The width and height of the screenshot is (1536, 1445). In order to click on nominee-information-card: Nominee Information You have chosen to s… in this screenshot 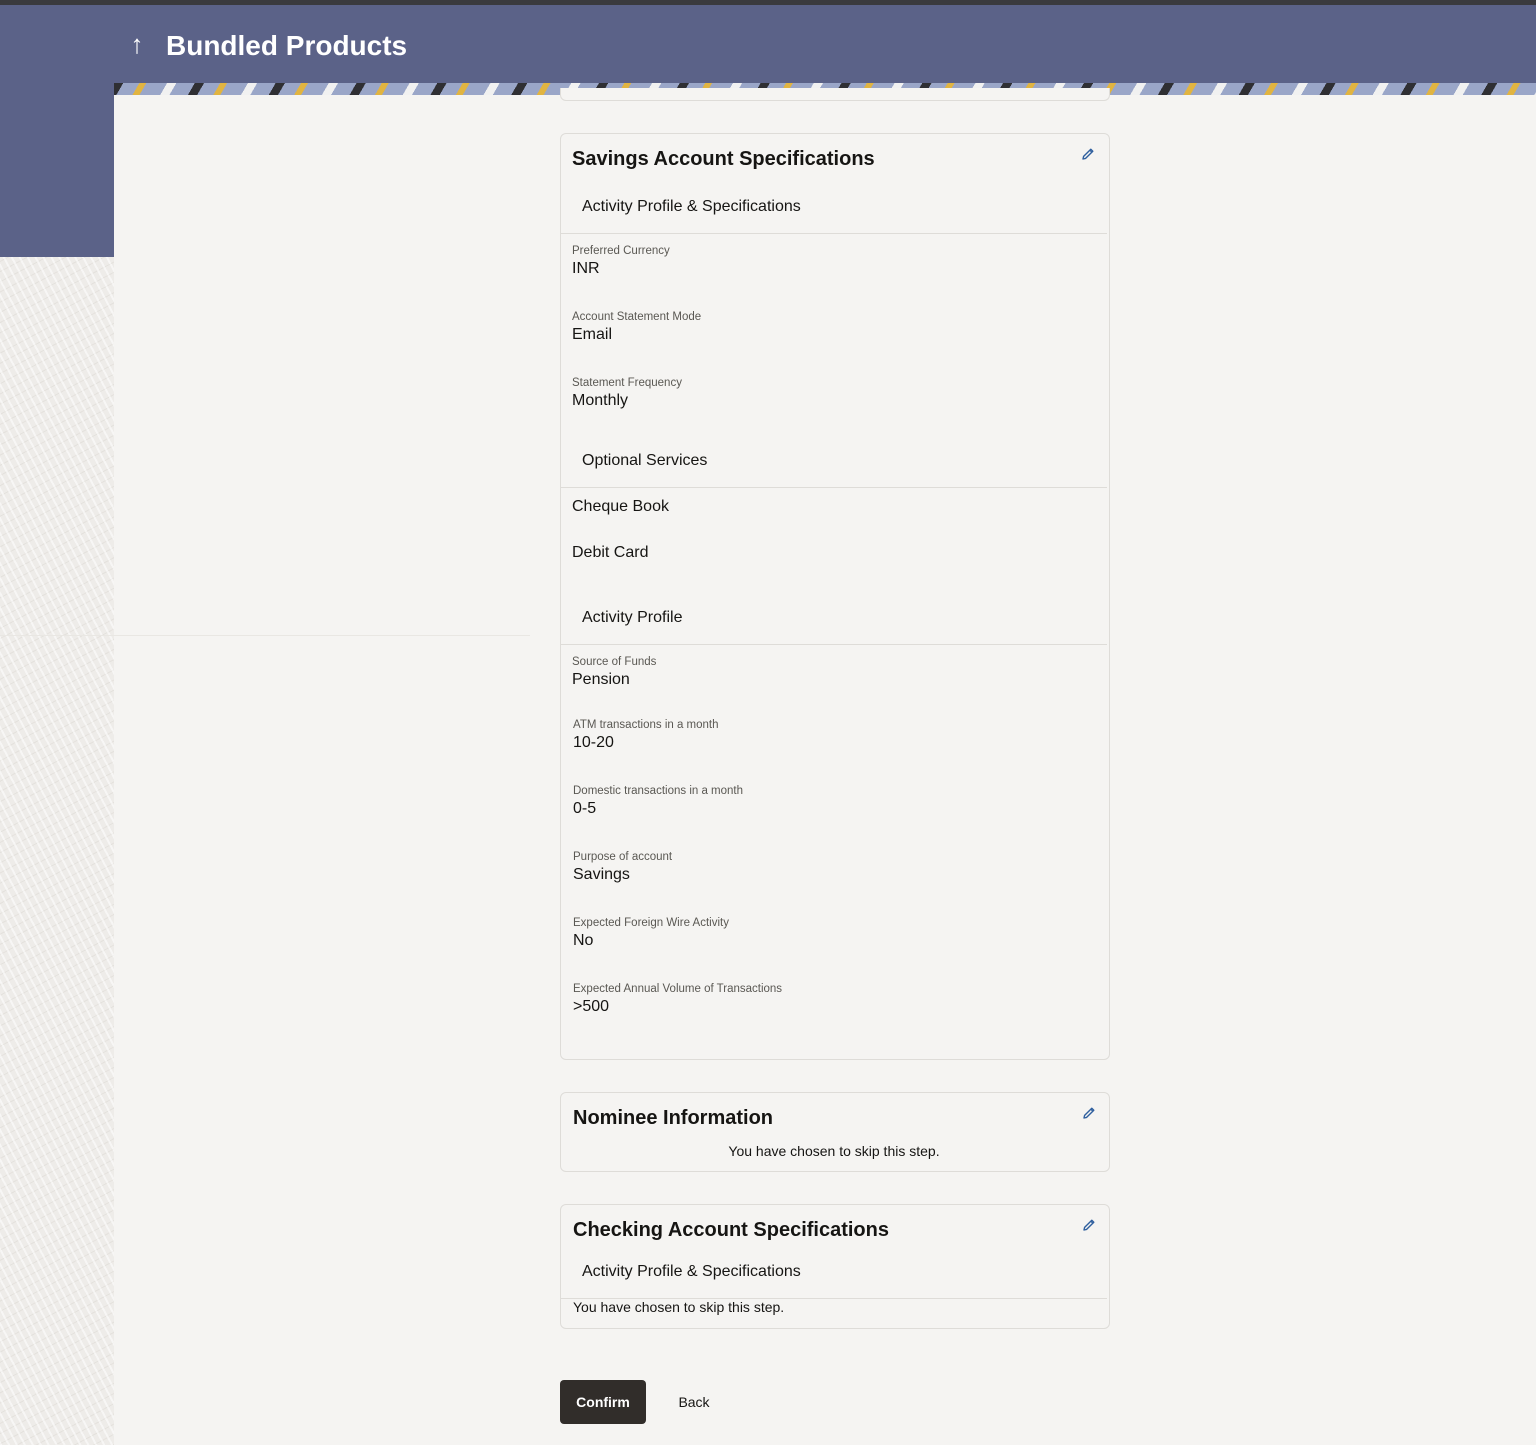, I will do `click(835, 1132)`.